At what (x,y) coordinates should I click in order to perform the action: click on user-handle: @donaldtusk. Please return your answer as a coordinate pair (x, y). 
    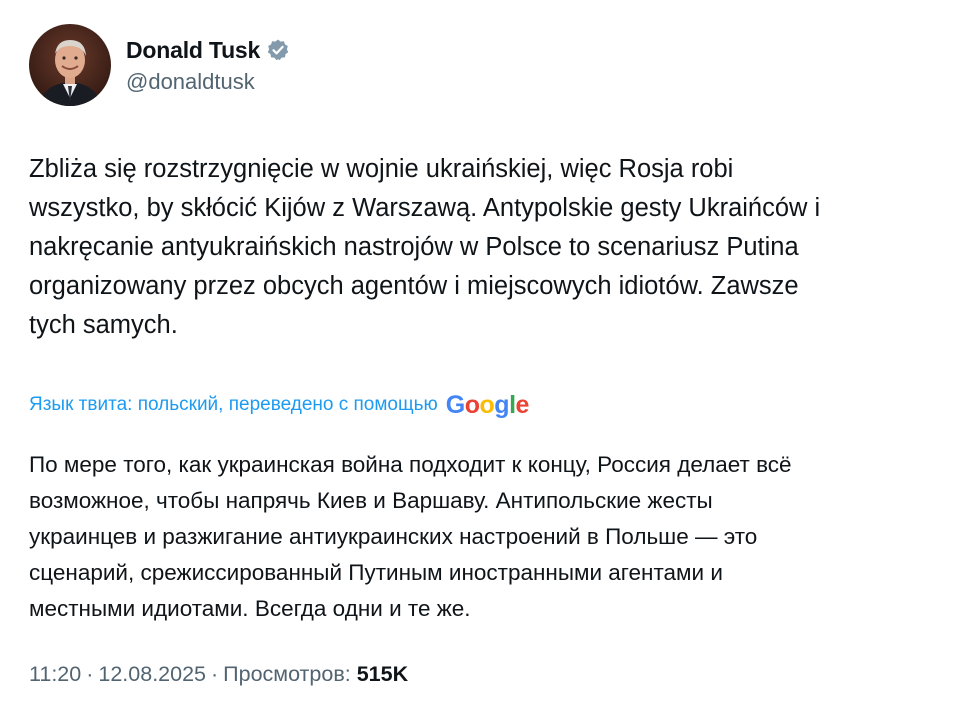
    Looking at the image, I should click on (208, 82).